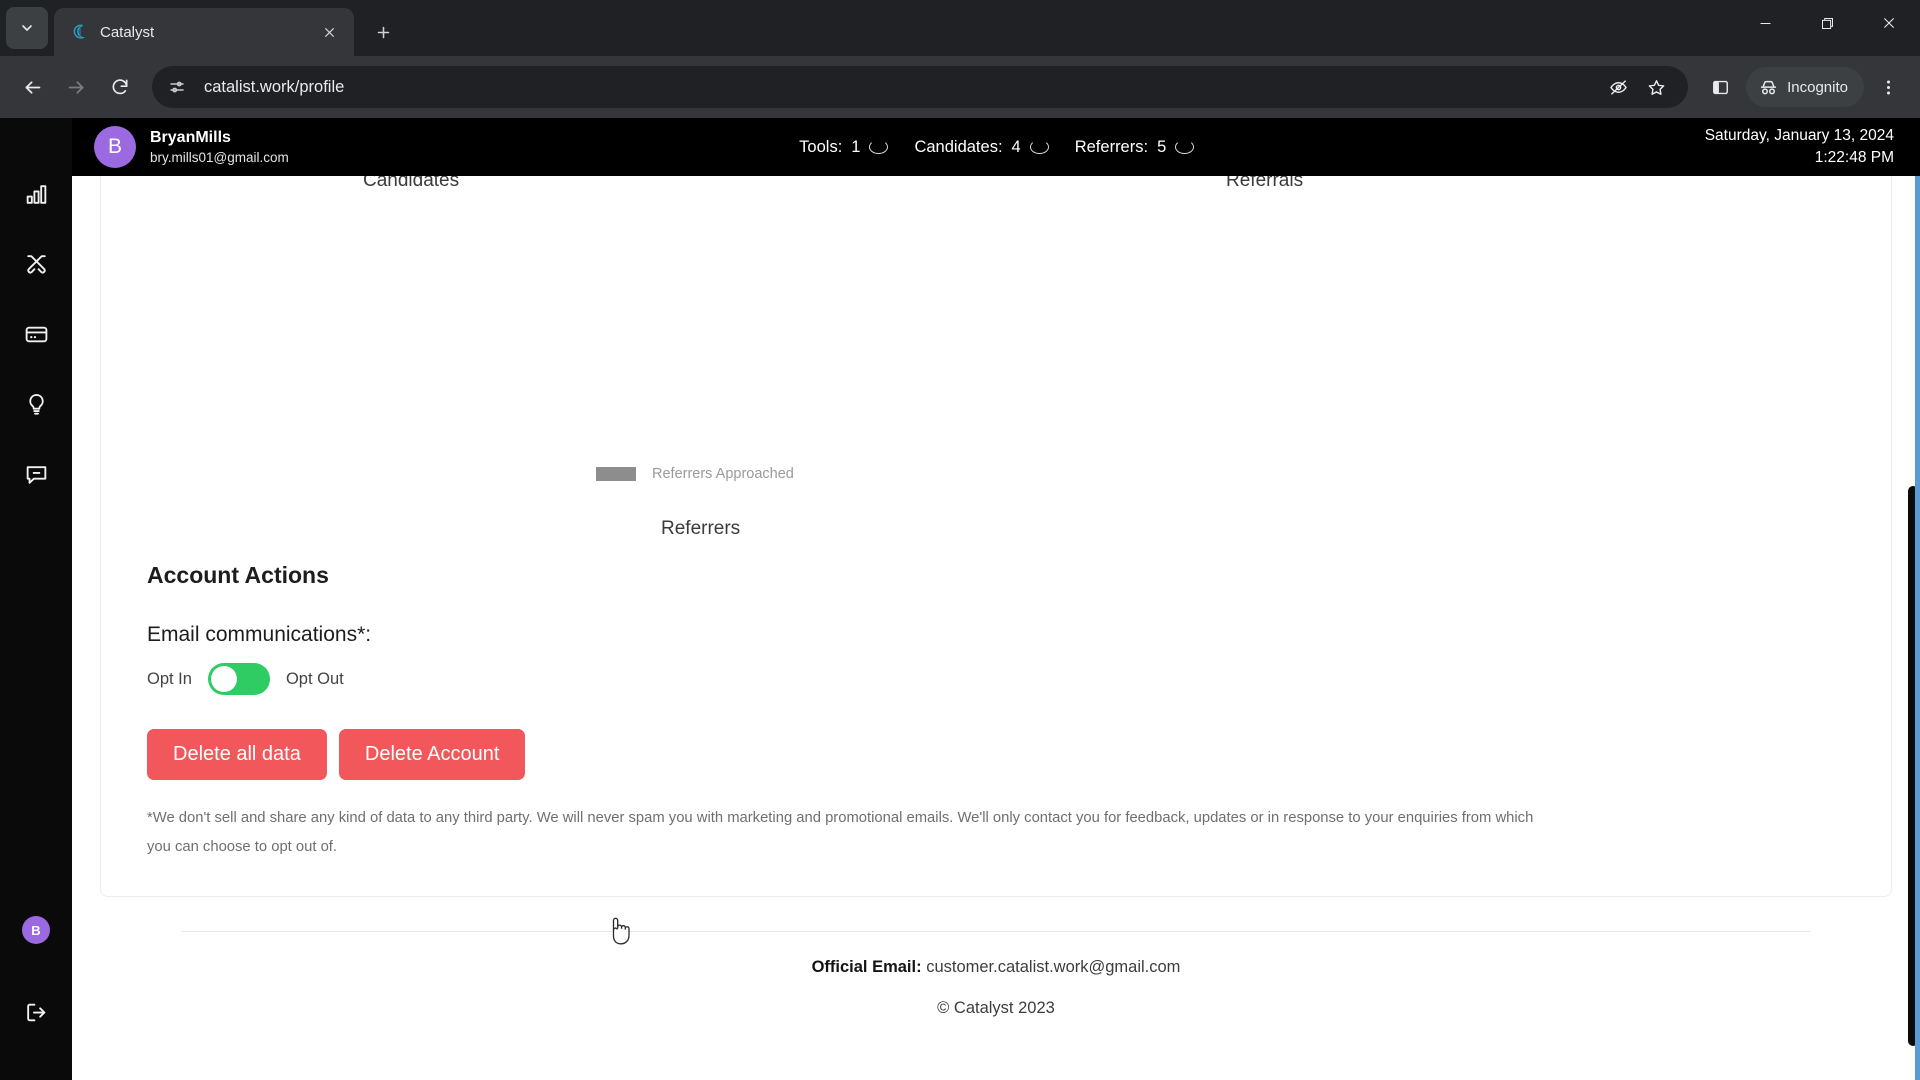  Describe the element at coordinates (237, 754) in the screenshot. I see `delete-all-data-button: Delete all data` at that location.